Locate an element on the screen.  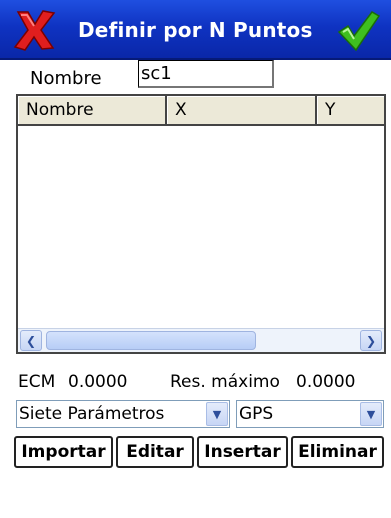
chevron-right-icon: ❯ is located at coordinates (371, 340).